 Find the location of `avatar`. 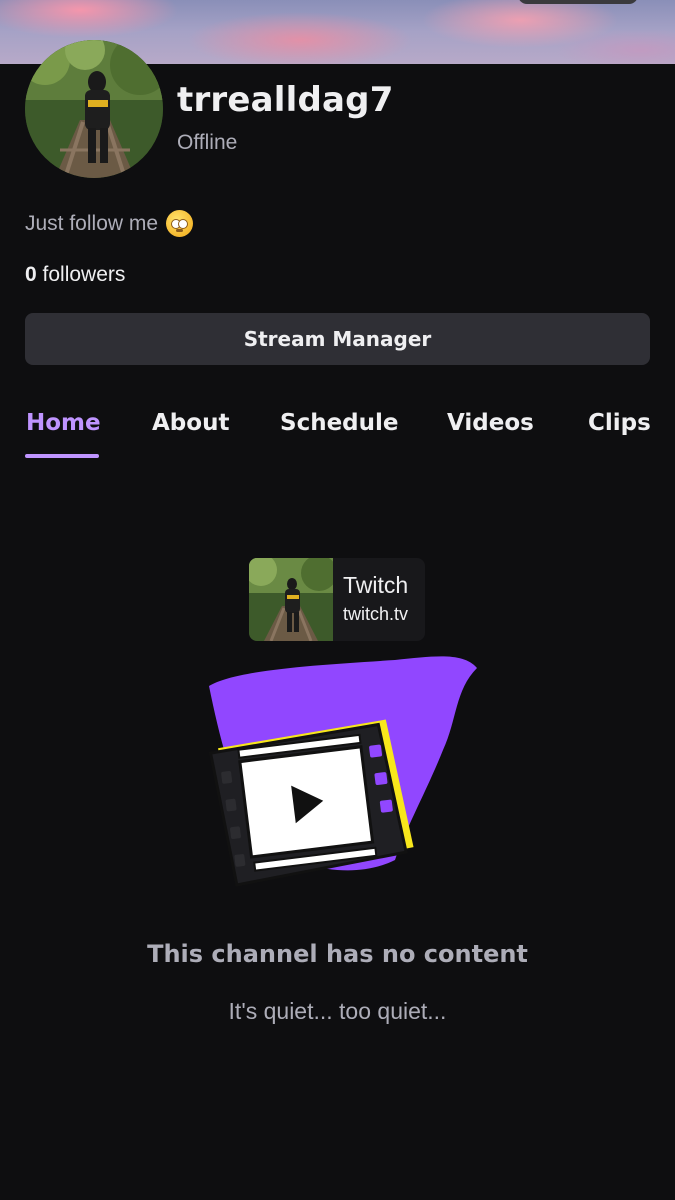

avatar is located at coordinates (94, 109).